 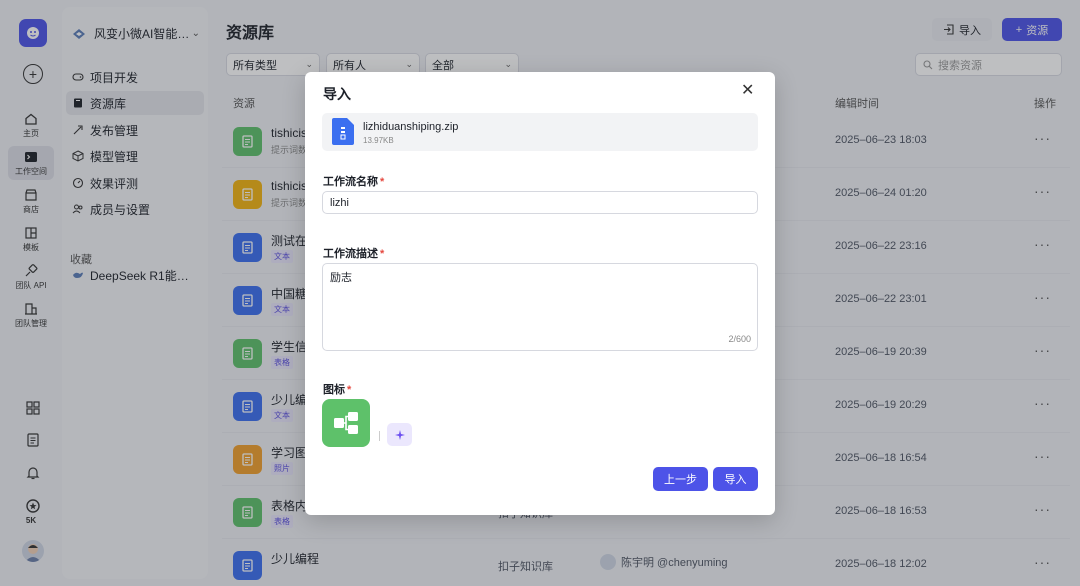 What do you see at coordinates (350, 254) in the screenshot?
I see `desc-label-text: 工作流描述` at bounding box center [350, 254].